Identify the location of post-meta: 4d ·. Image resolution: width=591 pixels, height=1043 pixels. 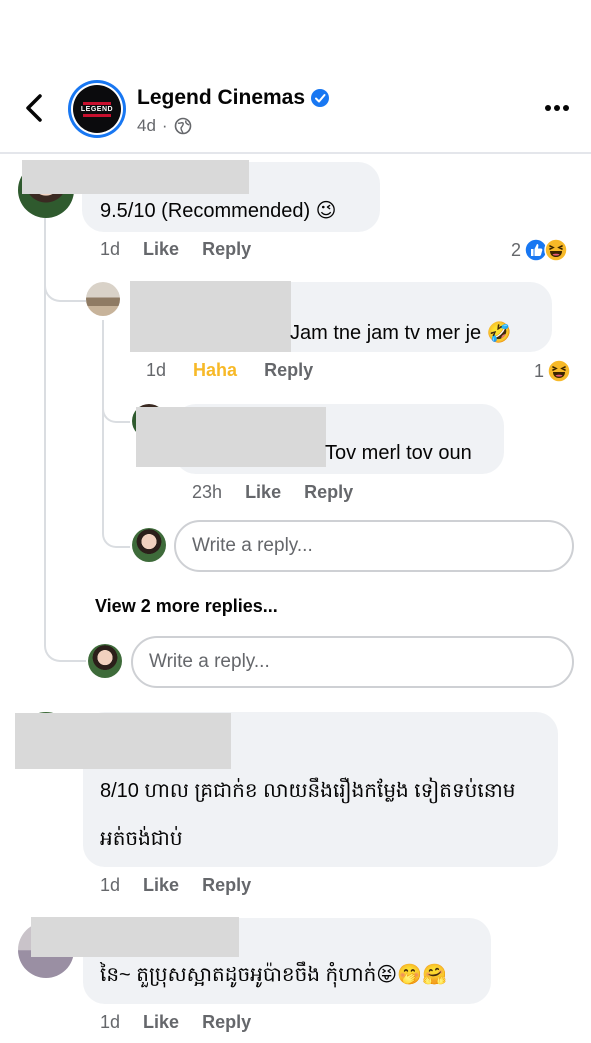
(164, 126).